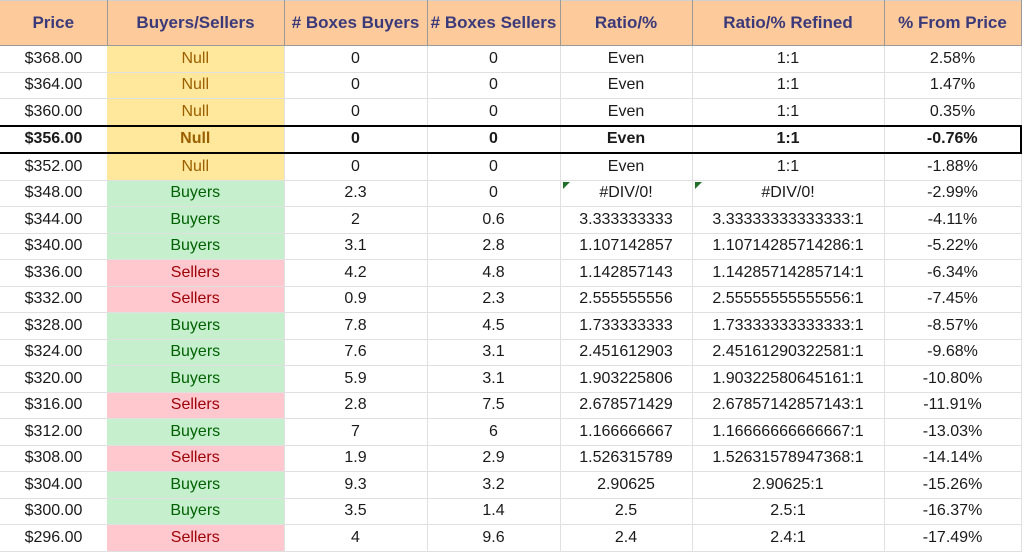 The image size is (1024, 554). Describe the element at coordinates (356, 193) in the screenshot. I see `boxes-buyers-cell: 2.3` at that location.